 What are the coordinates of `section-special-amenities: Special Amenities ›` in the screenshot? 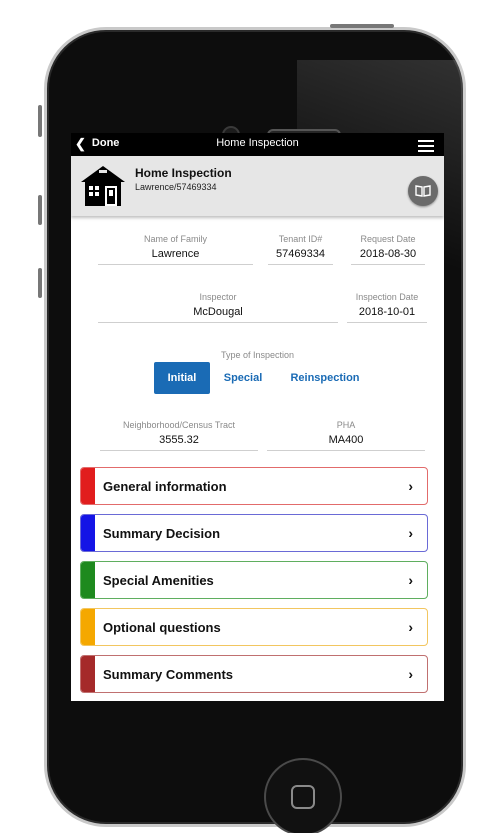 It's located at (254, 580).